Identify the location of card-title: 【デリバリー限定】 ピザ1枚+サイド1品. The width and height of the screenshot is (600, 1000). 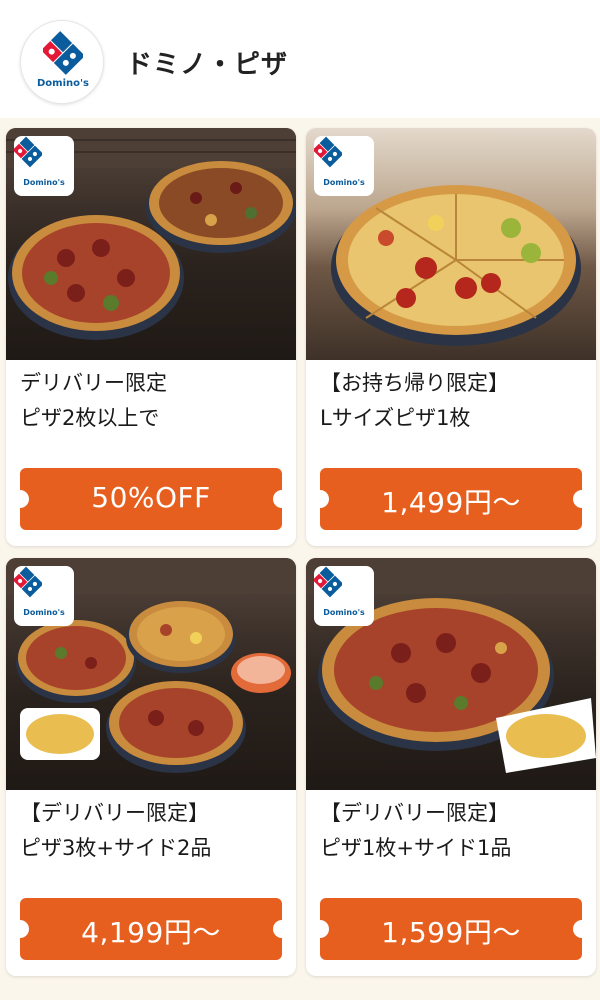
(455, 831).